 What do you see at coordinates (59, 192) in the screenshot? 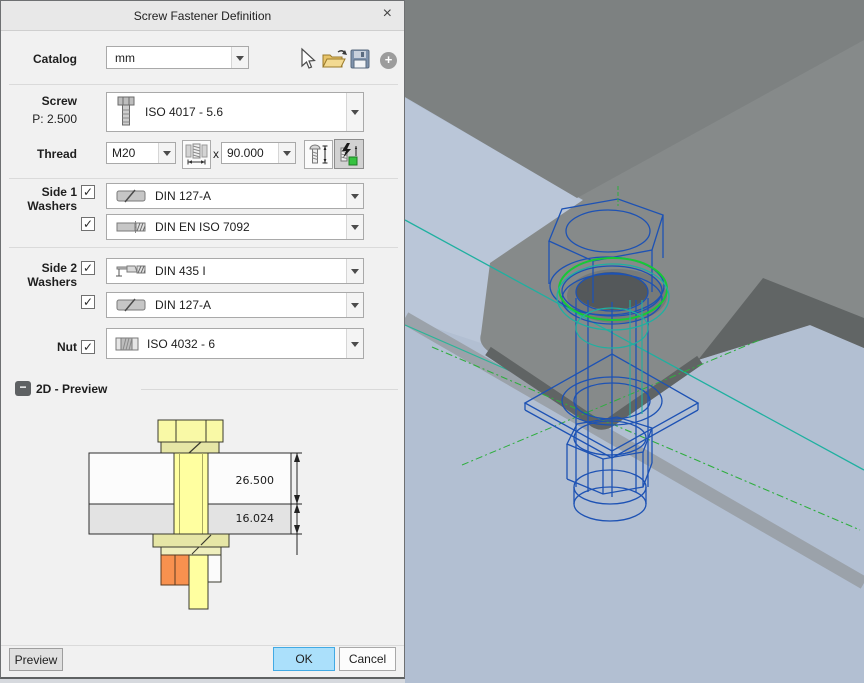
I see `side1-label-line1: Side 1` at bounding box center [59, 192].